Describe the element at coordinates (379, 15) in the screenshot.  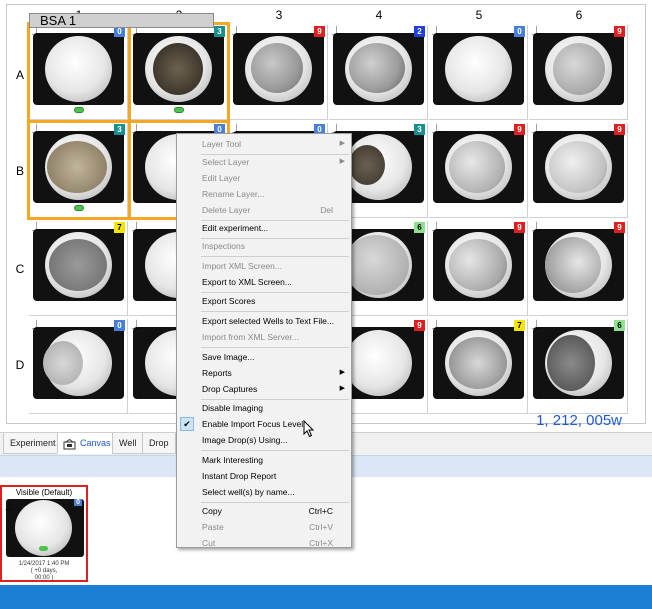
I see `column-label: 4` at that location.